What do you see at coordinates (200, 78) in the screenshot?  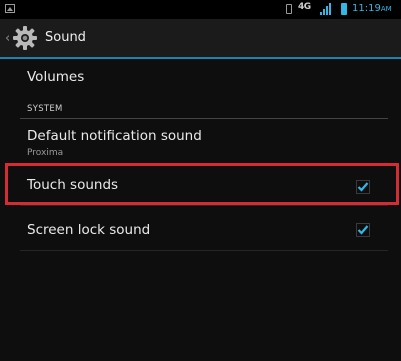 I see `list-item-volumes: Volumes` at bounding box center [200, 78].